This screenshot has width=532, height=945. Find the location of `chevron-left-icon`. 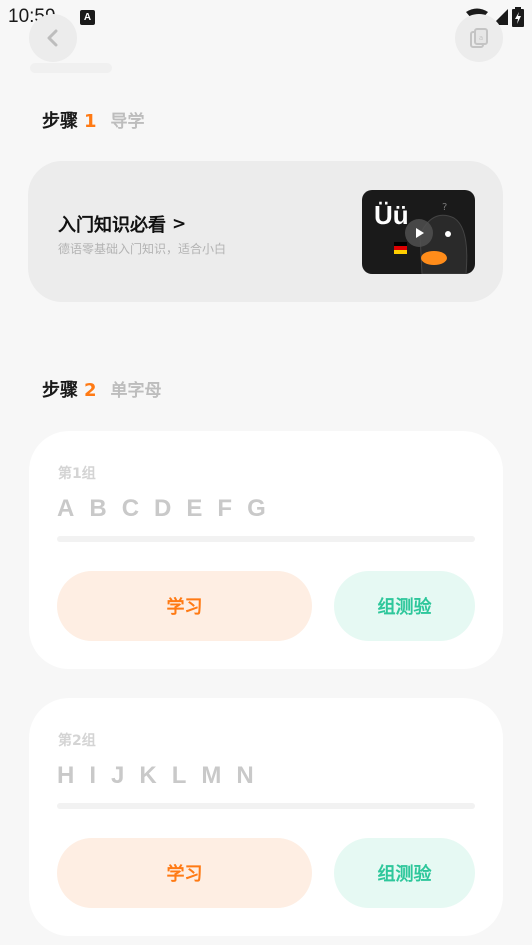

chevron-left-icon is located at coordinates (52, 38).